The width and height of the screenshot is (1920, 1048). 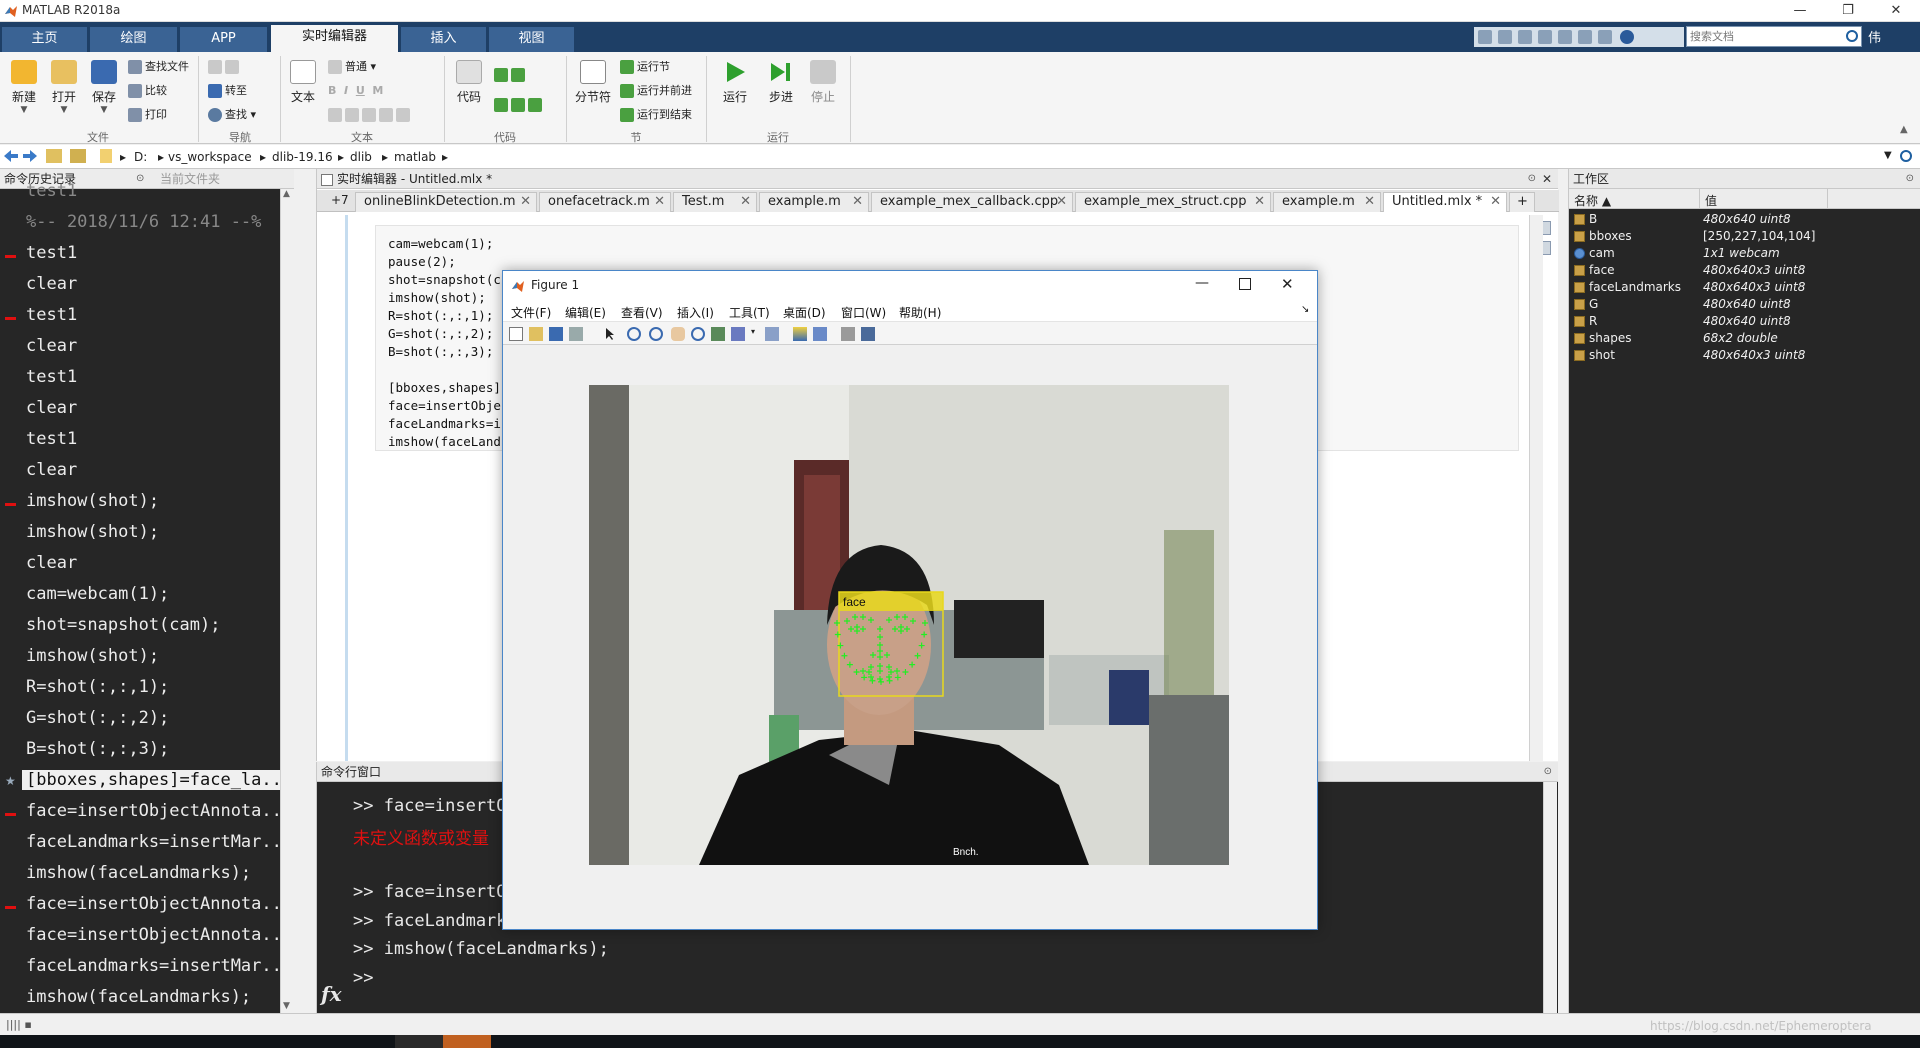 What do you see at coordinates (772, 334) in the screenshot?
I see `link-plot-icon` at bounding box center [772, 334].